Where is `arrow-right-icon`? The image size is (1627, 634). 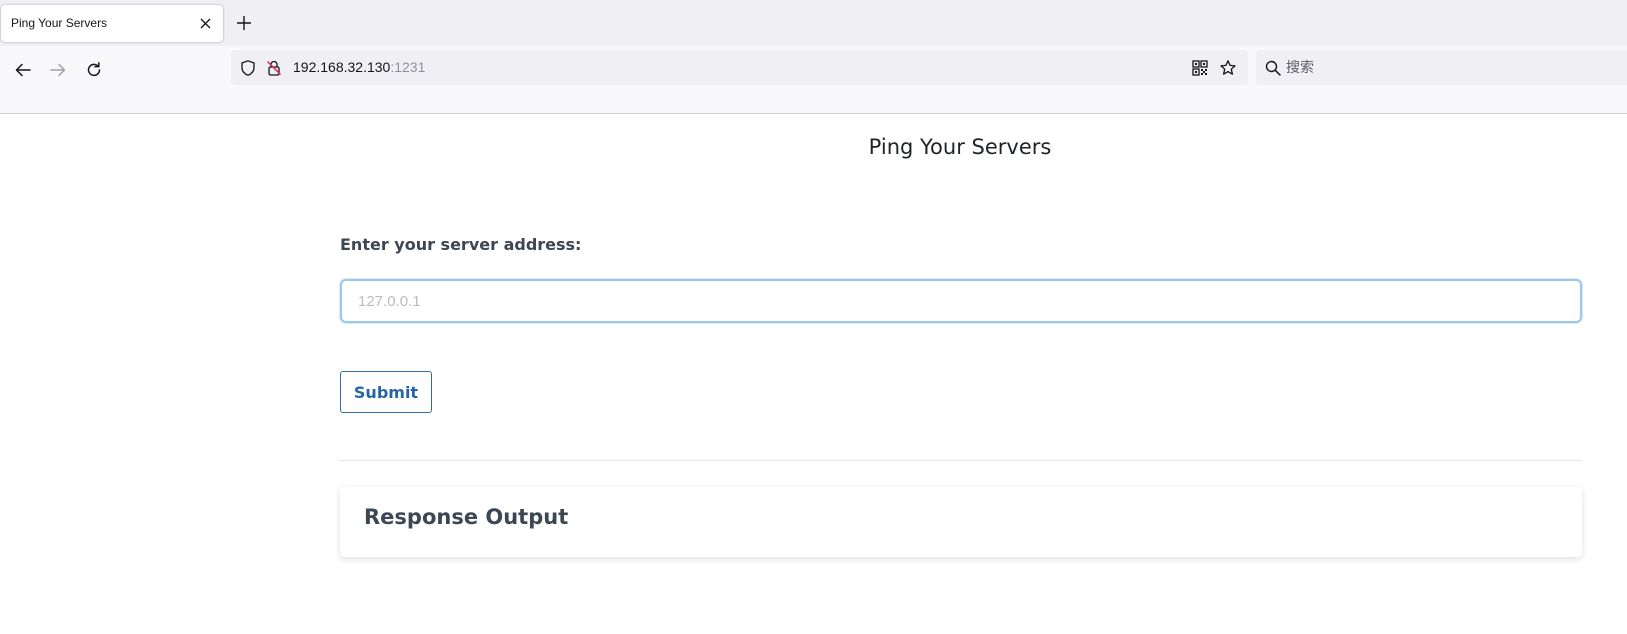 arrow-right-icon is located at coordinates (58, 70).